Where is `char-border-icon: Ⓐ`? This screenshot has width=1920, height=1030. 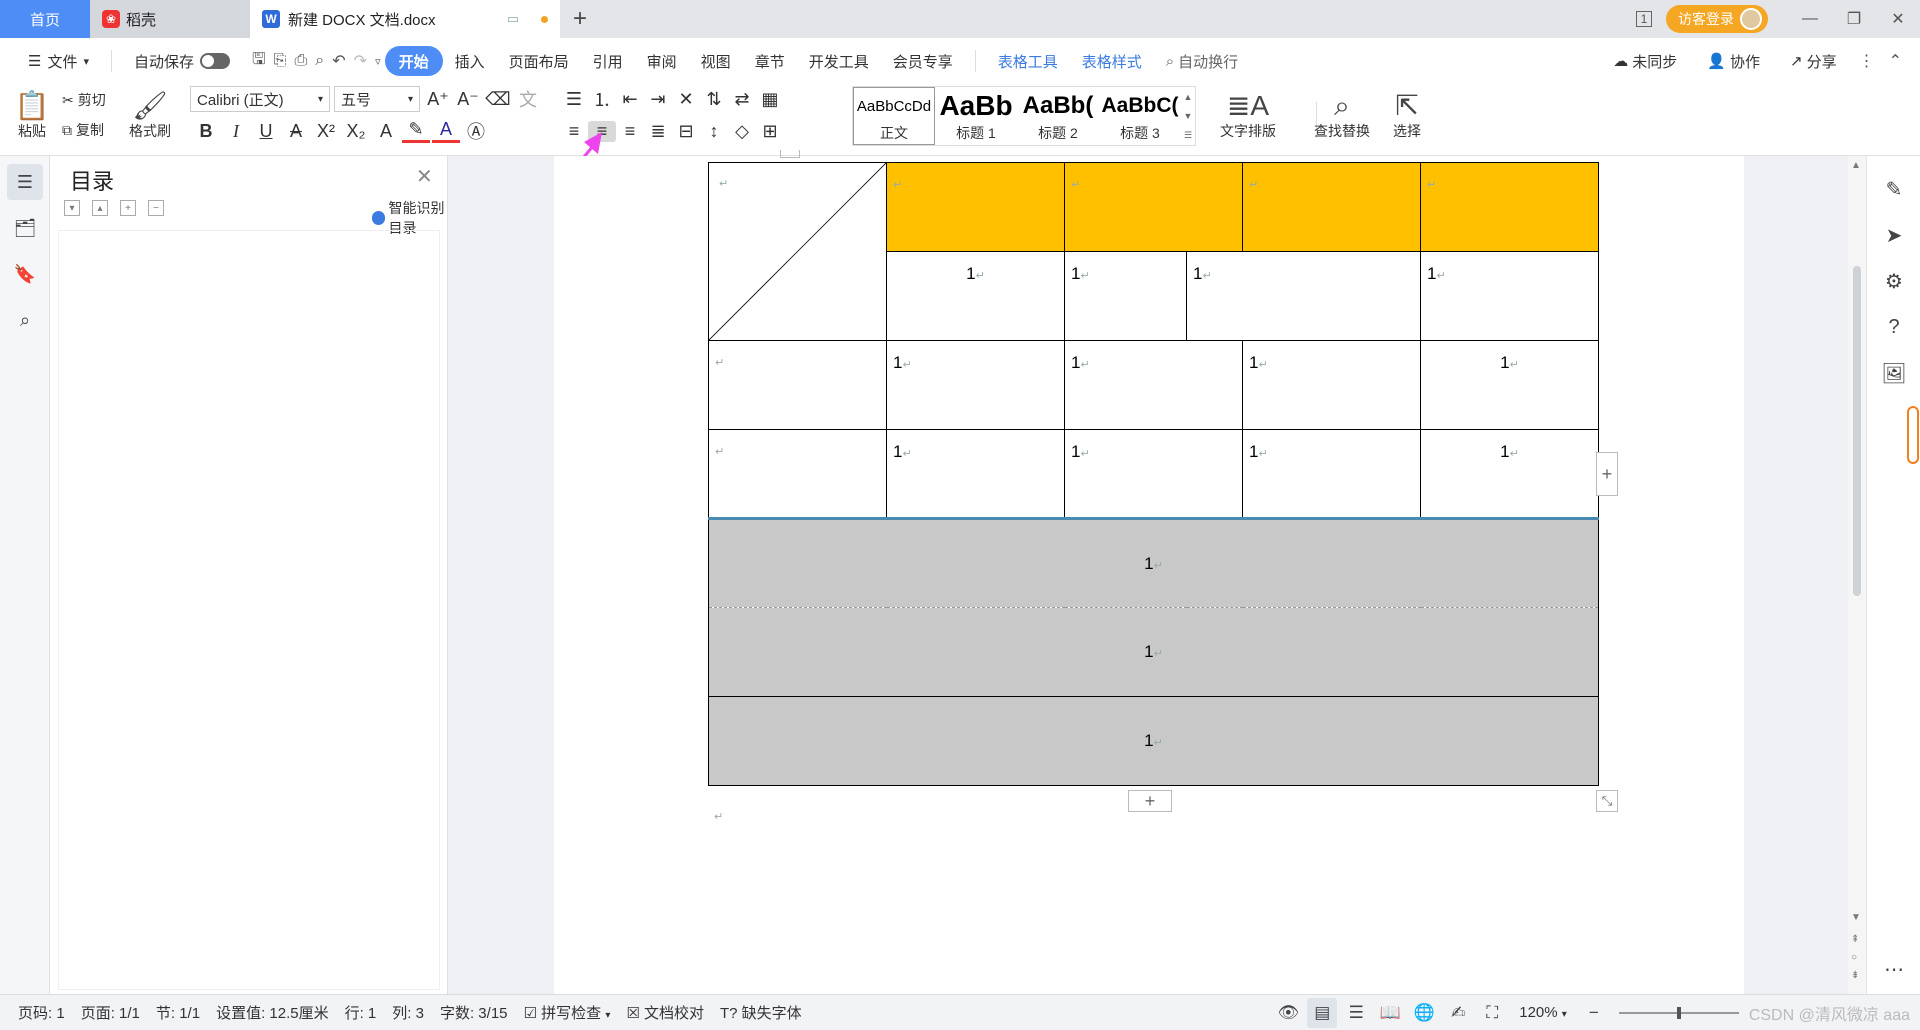
char-border-icon: Ⓐ is located at coordinates (476, 131).